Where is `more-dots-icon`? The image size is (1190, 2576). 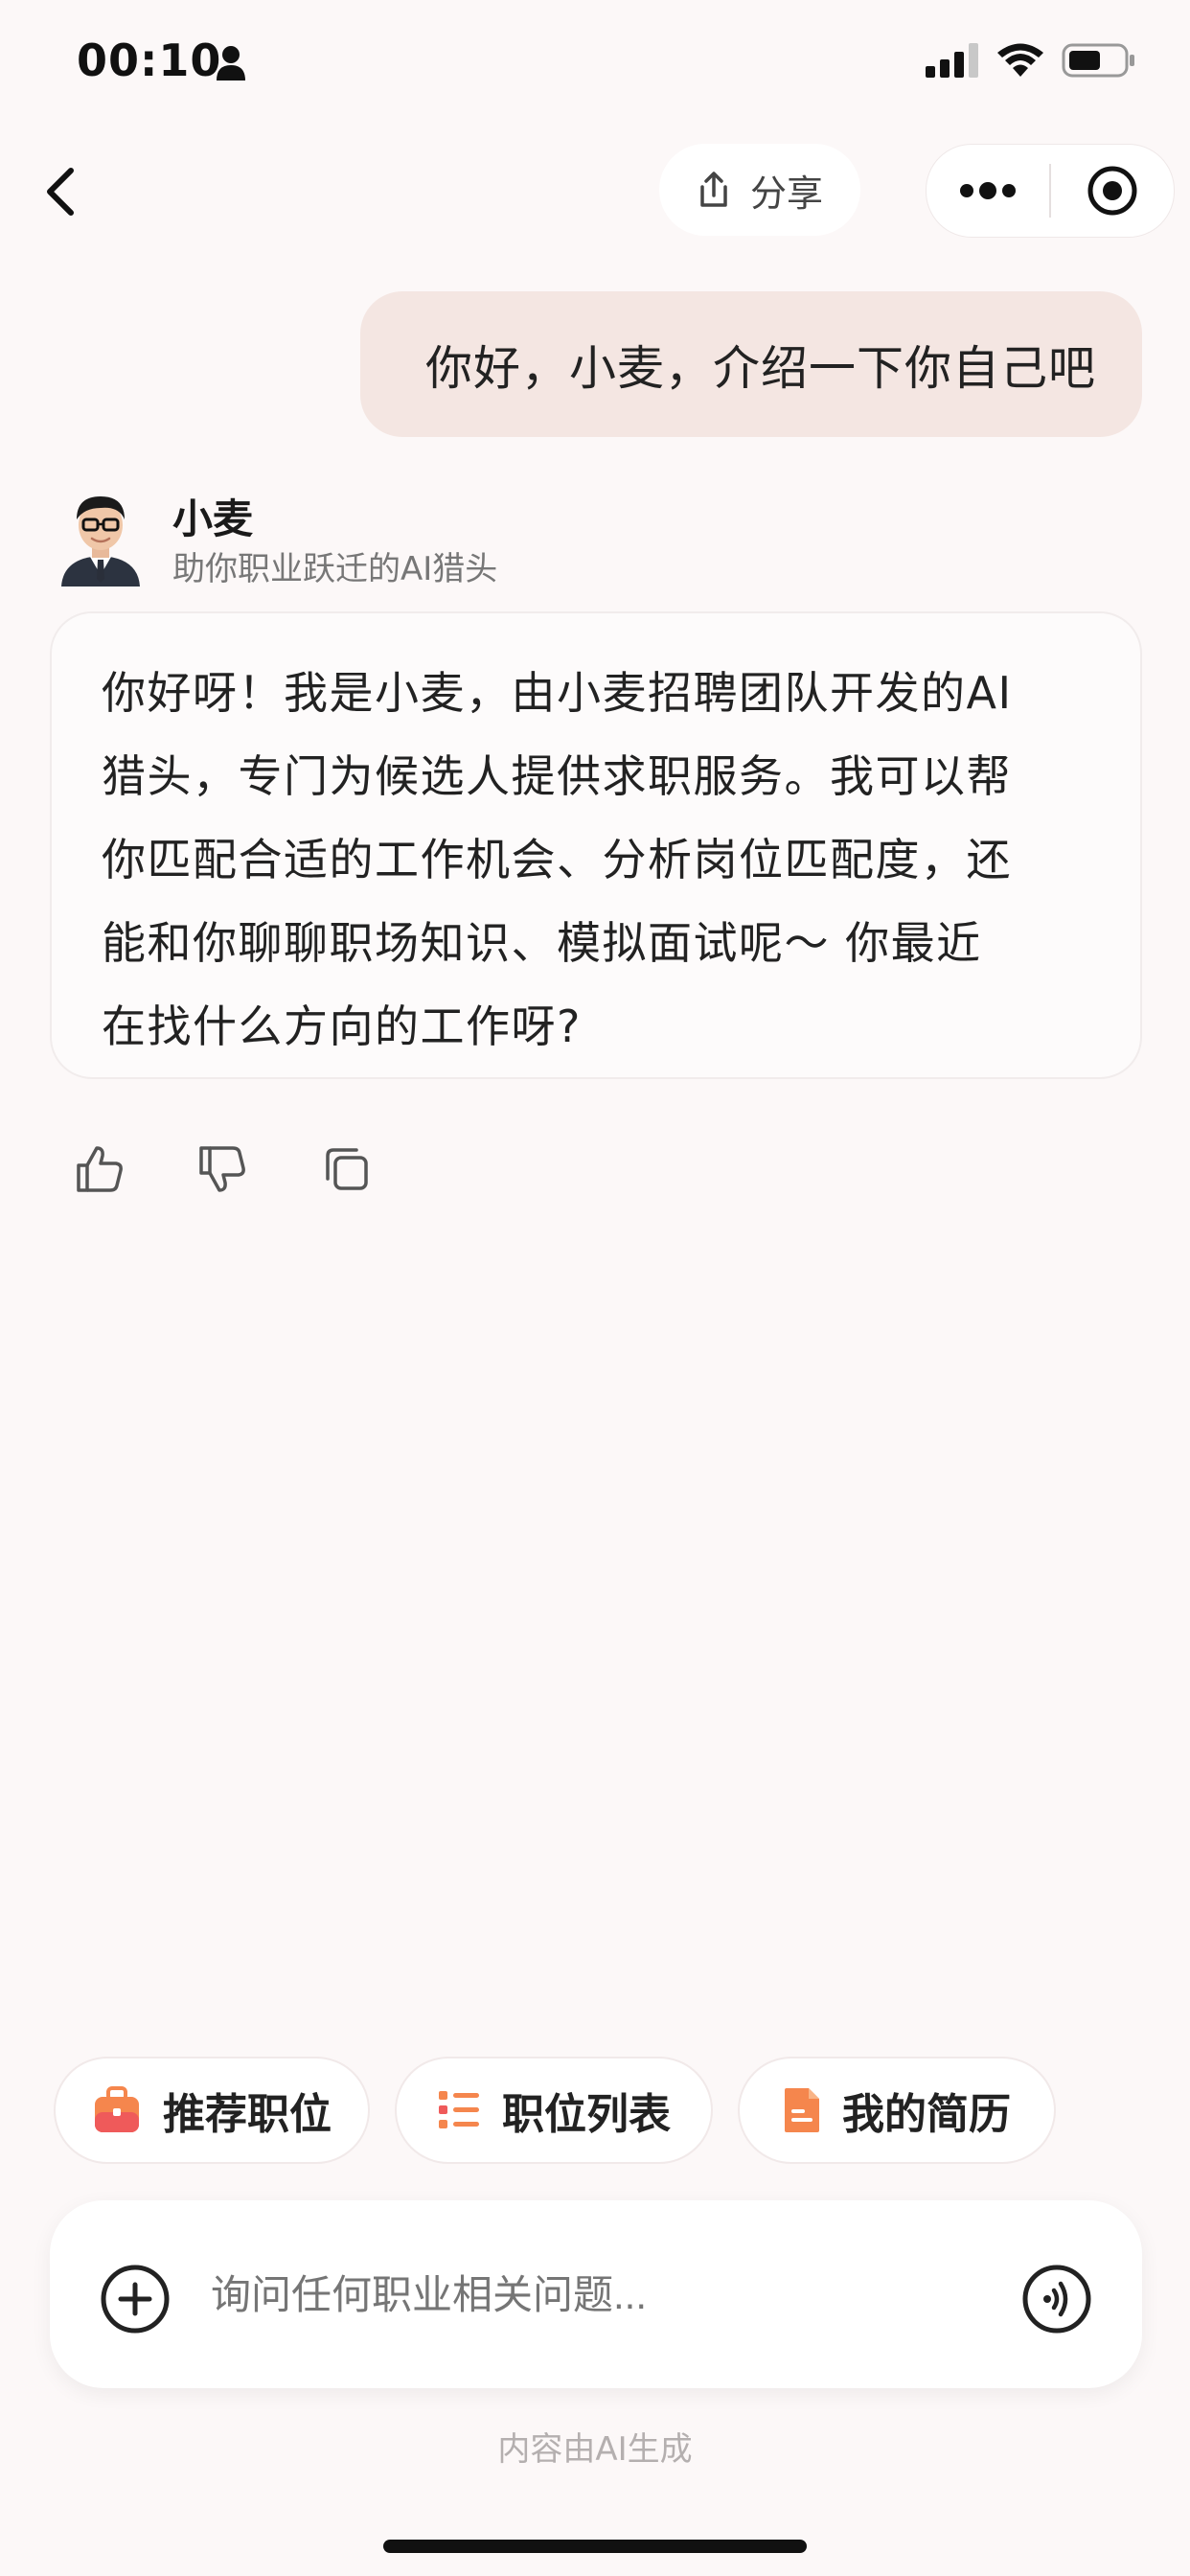 more-dots-icon is located at coordinates (988, 190).